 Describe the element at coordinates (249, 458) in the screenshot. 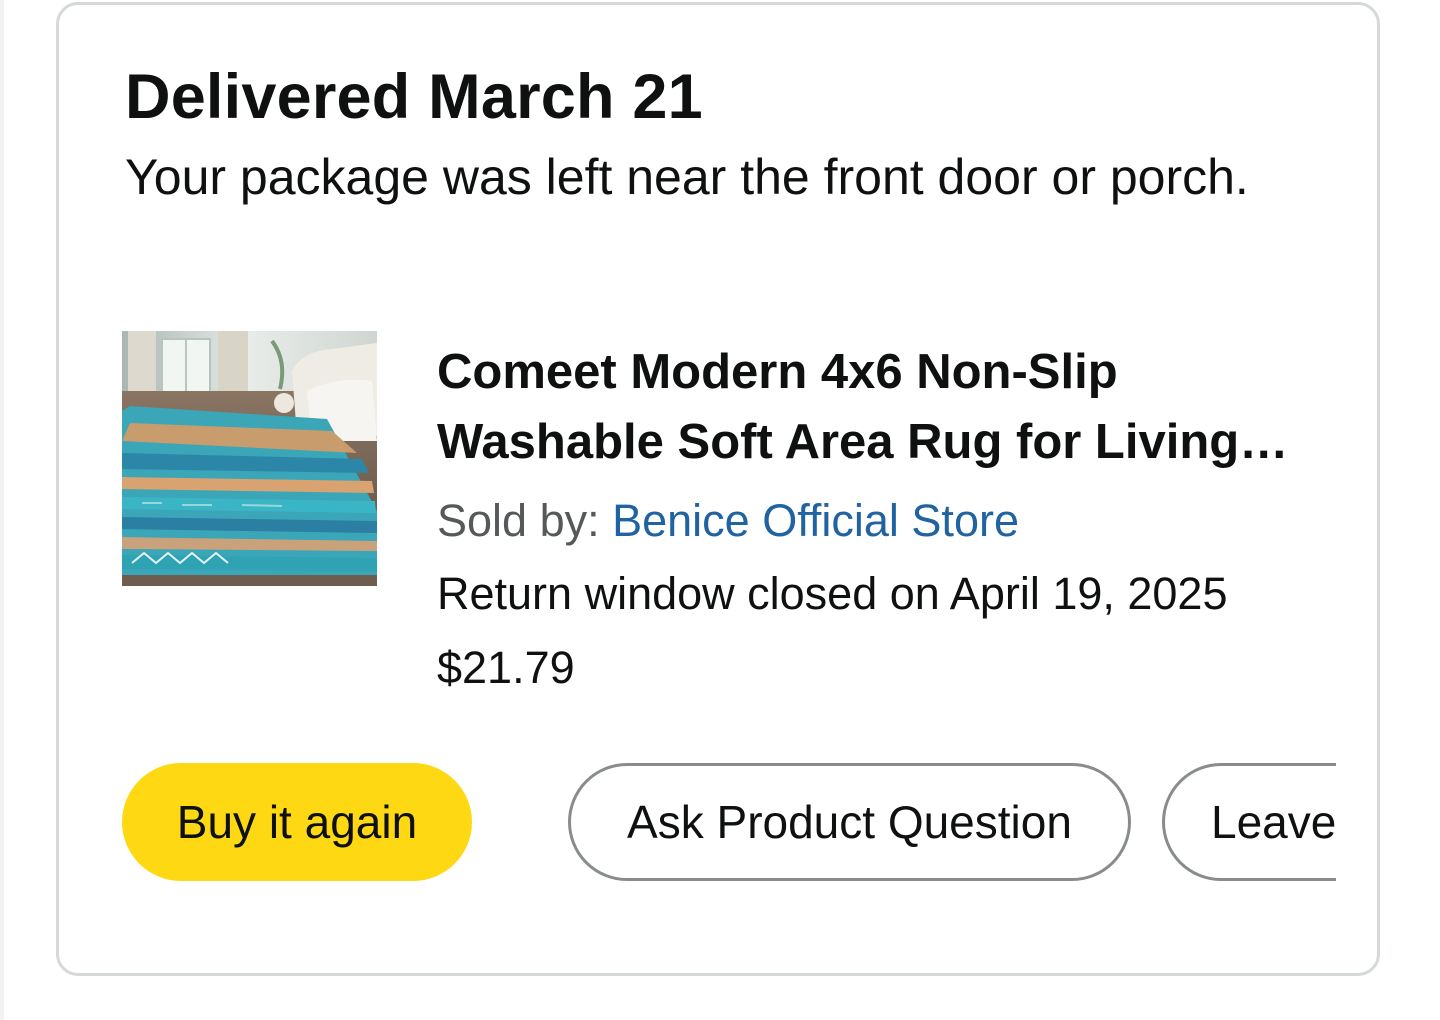

I see `rug-product-image` at that location.